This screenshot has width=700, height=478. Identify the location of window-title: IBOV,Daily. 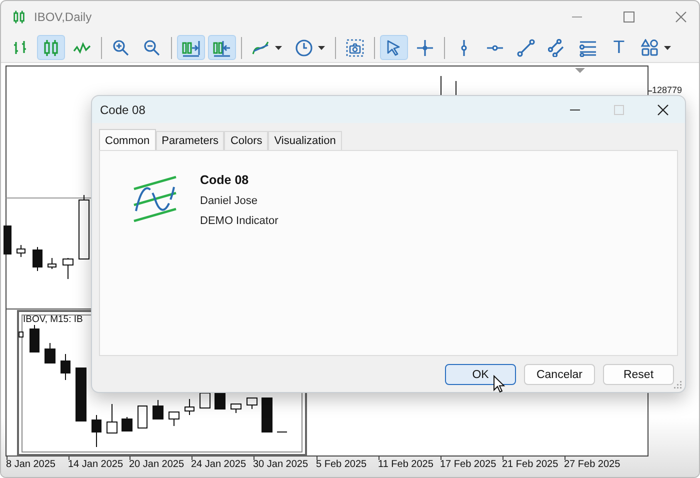
(63, 17).